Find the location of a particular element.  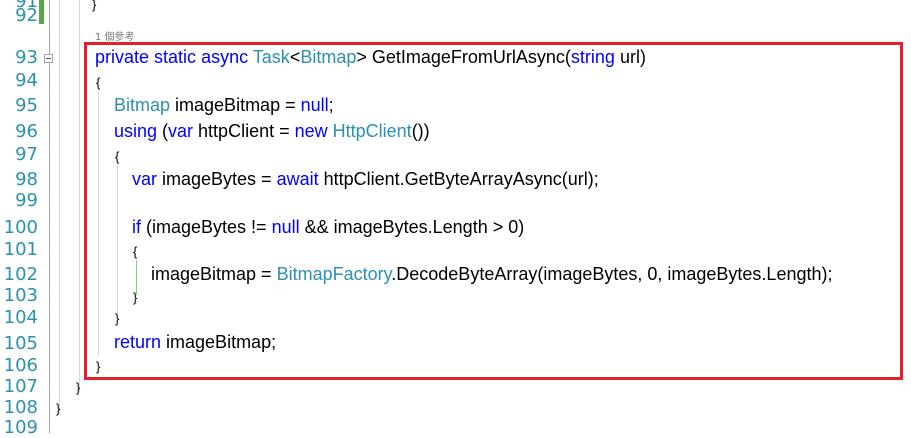

line-number: 99 is located at coordinates (26, 200).